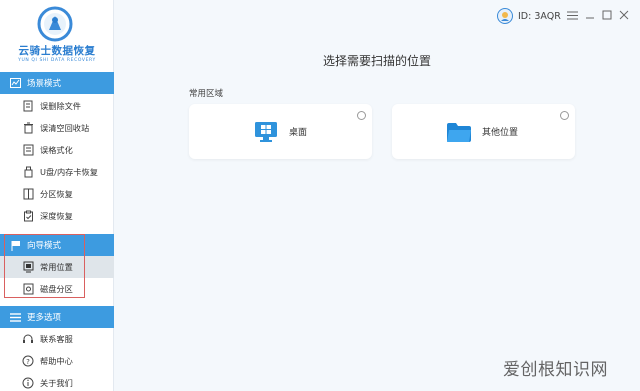 The width and height of the screenshot is (640, 391). I want to click on sidebar-item-partition: 分区恢复, so click(57, 194).